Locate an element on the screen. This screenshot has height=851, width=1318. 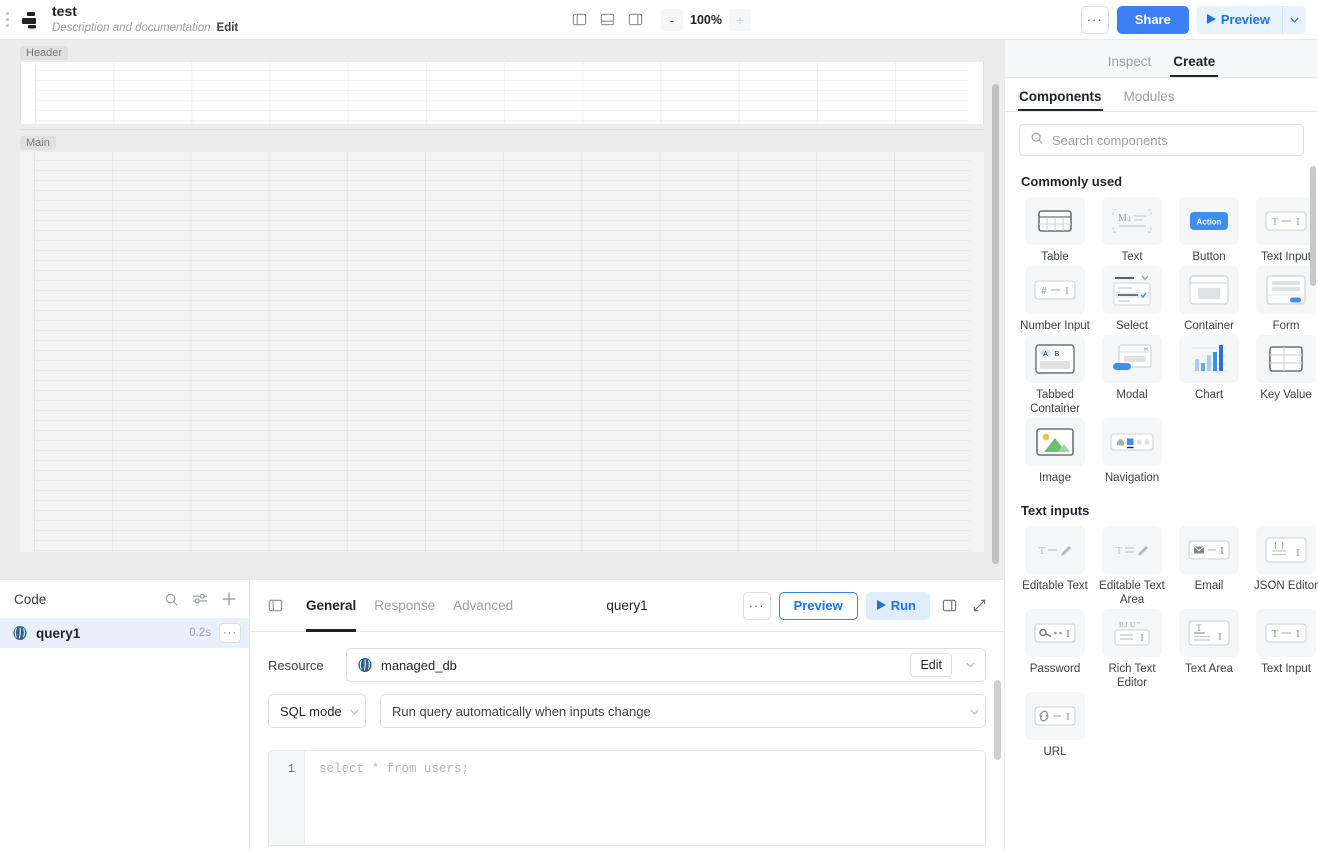
component-tile-table: Table is located at coordinates (1055, 230).